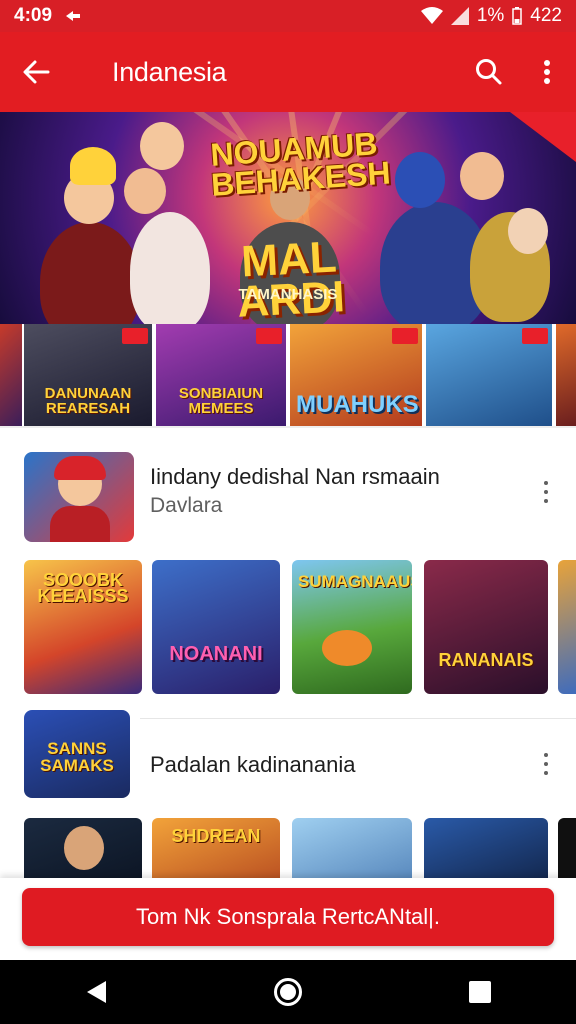 Image resolution: width=576 pixels, height=1024 pixels. What do you see at coordinates (355, 581) in the screenshot?
I see `game-card-title: SUMAGNAAUS` at bounding box center [355, 581].